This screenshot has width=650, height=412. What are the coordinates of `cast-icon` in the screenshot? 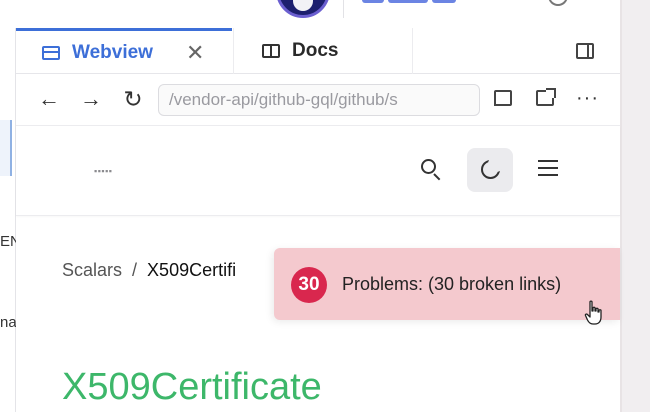 It's located at (503, 98).